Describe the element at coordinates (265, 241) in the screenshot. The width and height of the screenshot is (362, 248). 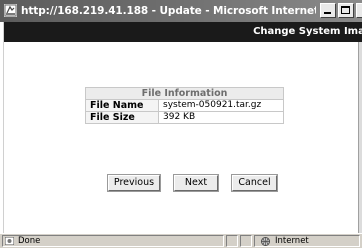
I see `internet-globe-icon` at that location.